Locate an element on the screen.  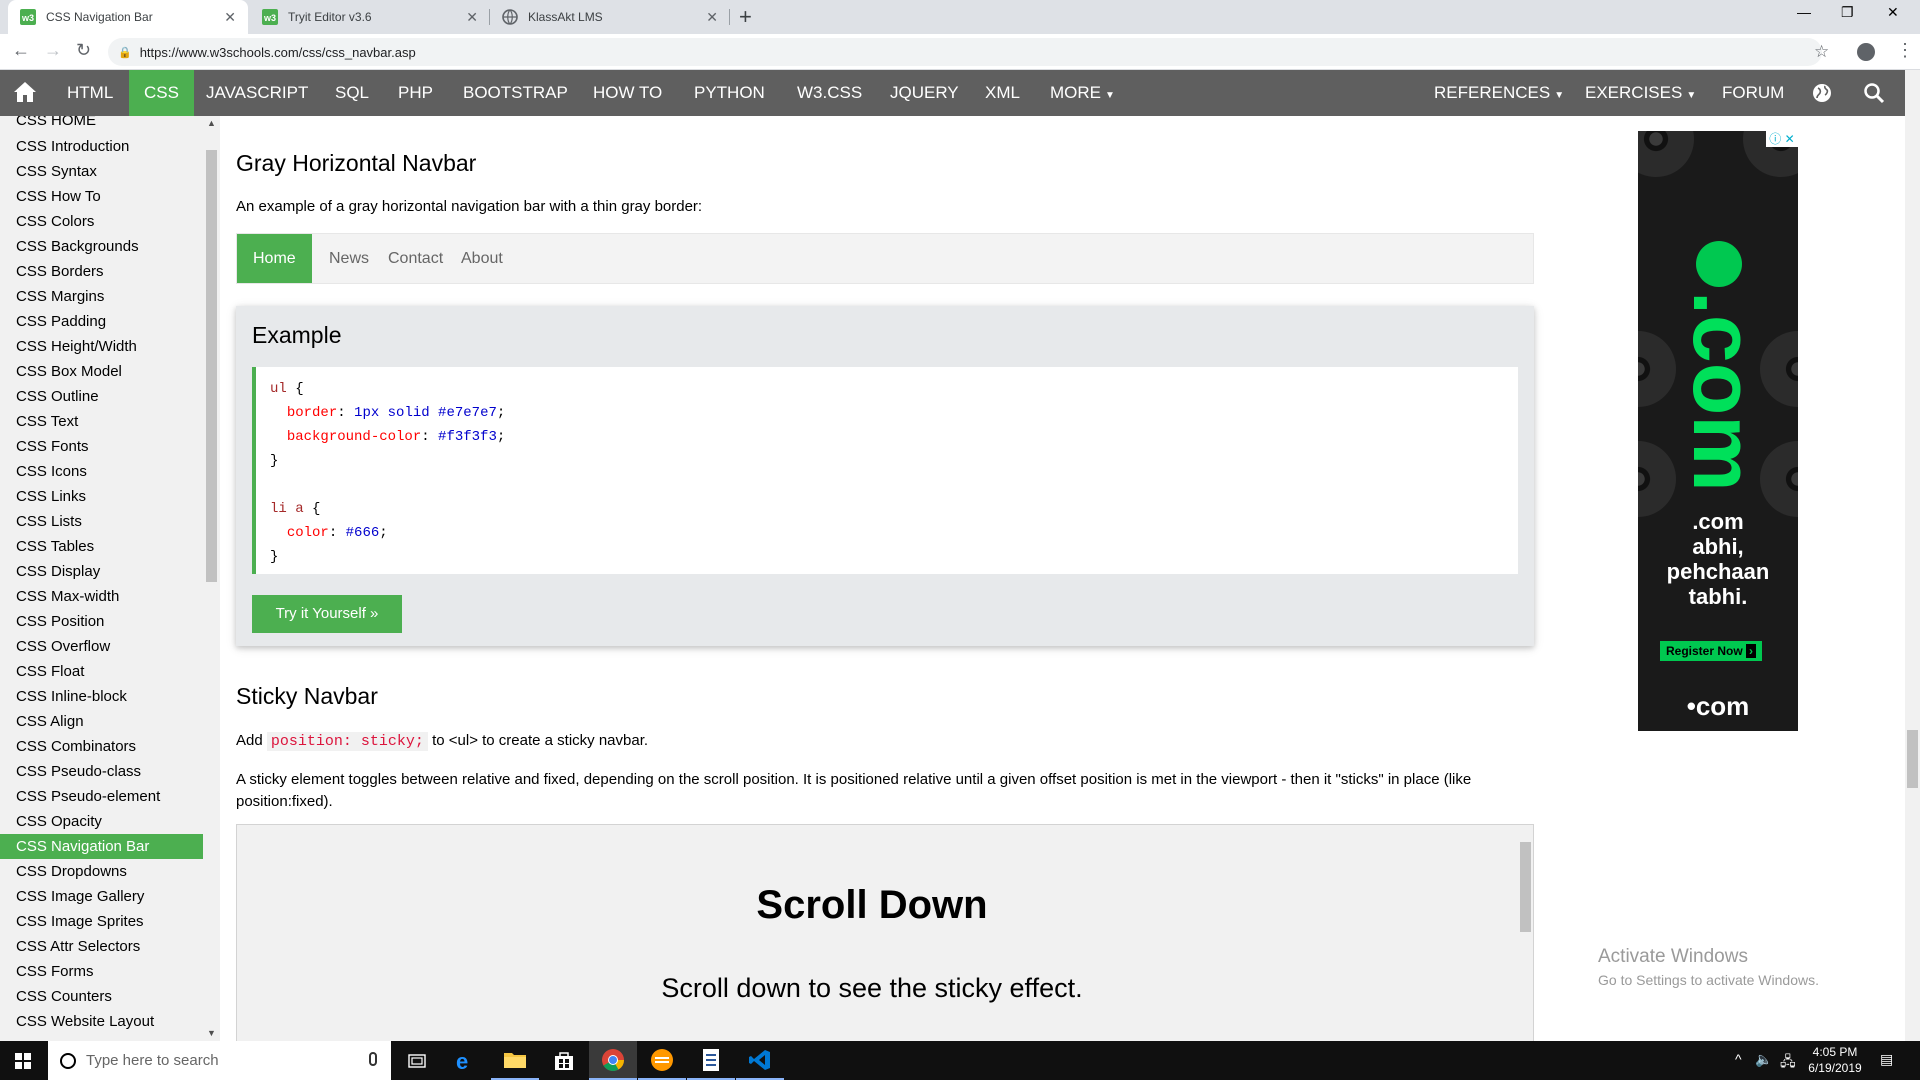
sidebar-item-css-align: CSS Align is located at coordinates (101, 721).